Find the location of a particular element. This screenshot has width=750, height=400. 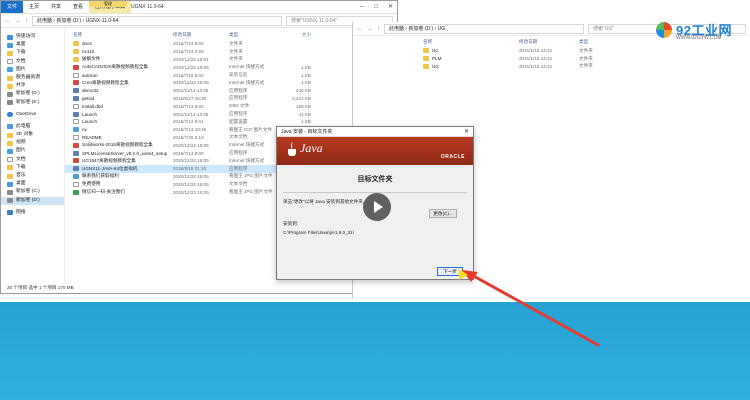

arrow-shaft is located at coordinates (534, 309).